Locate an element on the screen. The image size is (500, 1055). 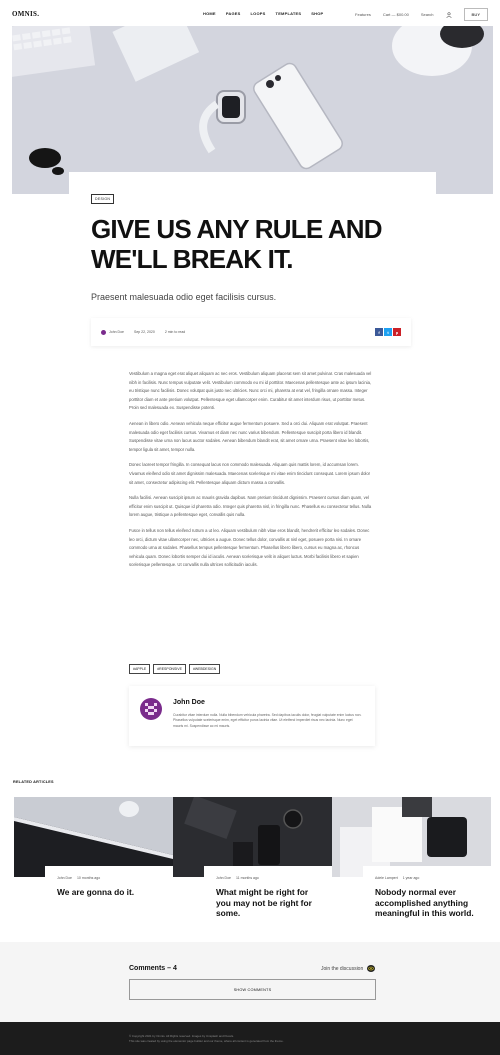
twitter-share-icon: t is located at coordinates (388, 332).